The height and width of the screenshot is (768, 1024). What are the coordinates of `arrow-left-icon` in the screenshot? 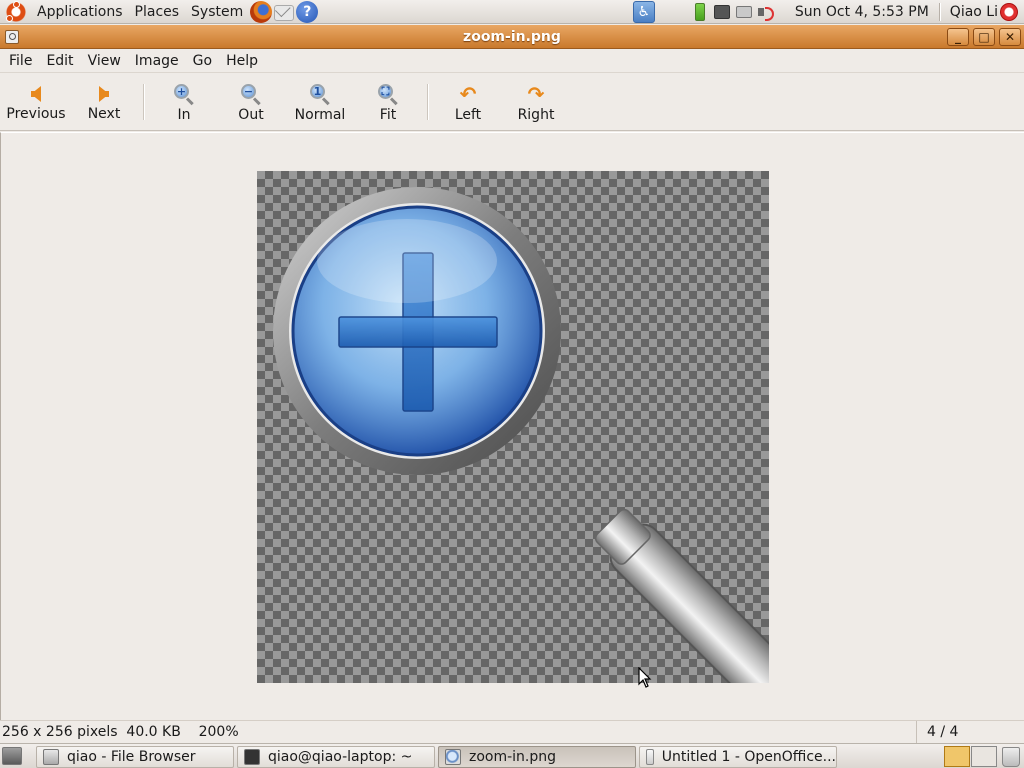 It's located at (36, 94).